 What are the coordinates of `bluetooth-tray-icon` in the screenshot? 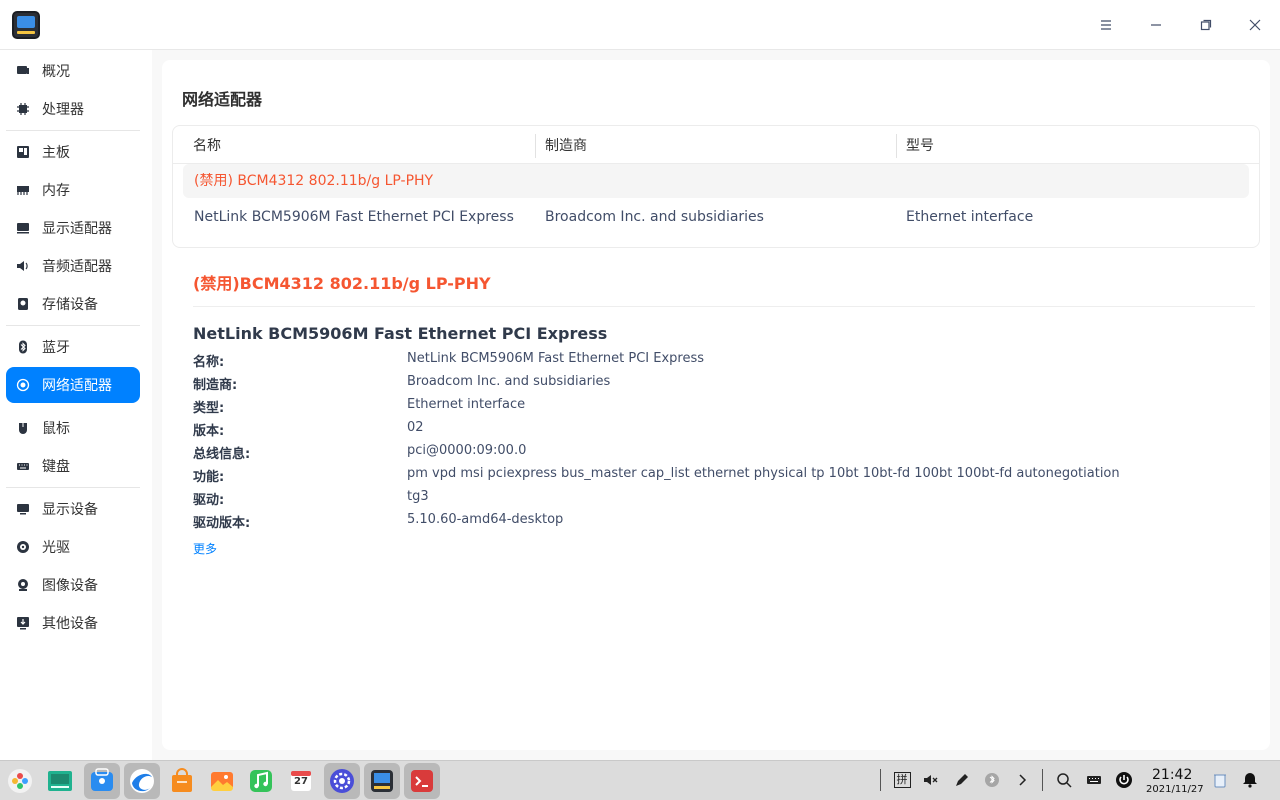 It's located at (992, 780).